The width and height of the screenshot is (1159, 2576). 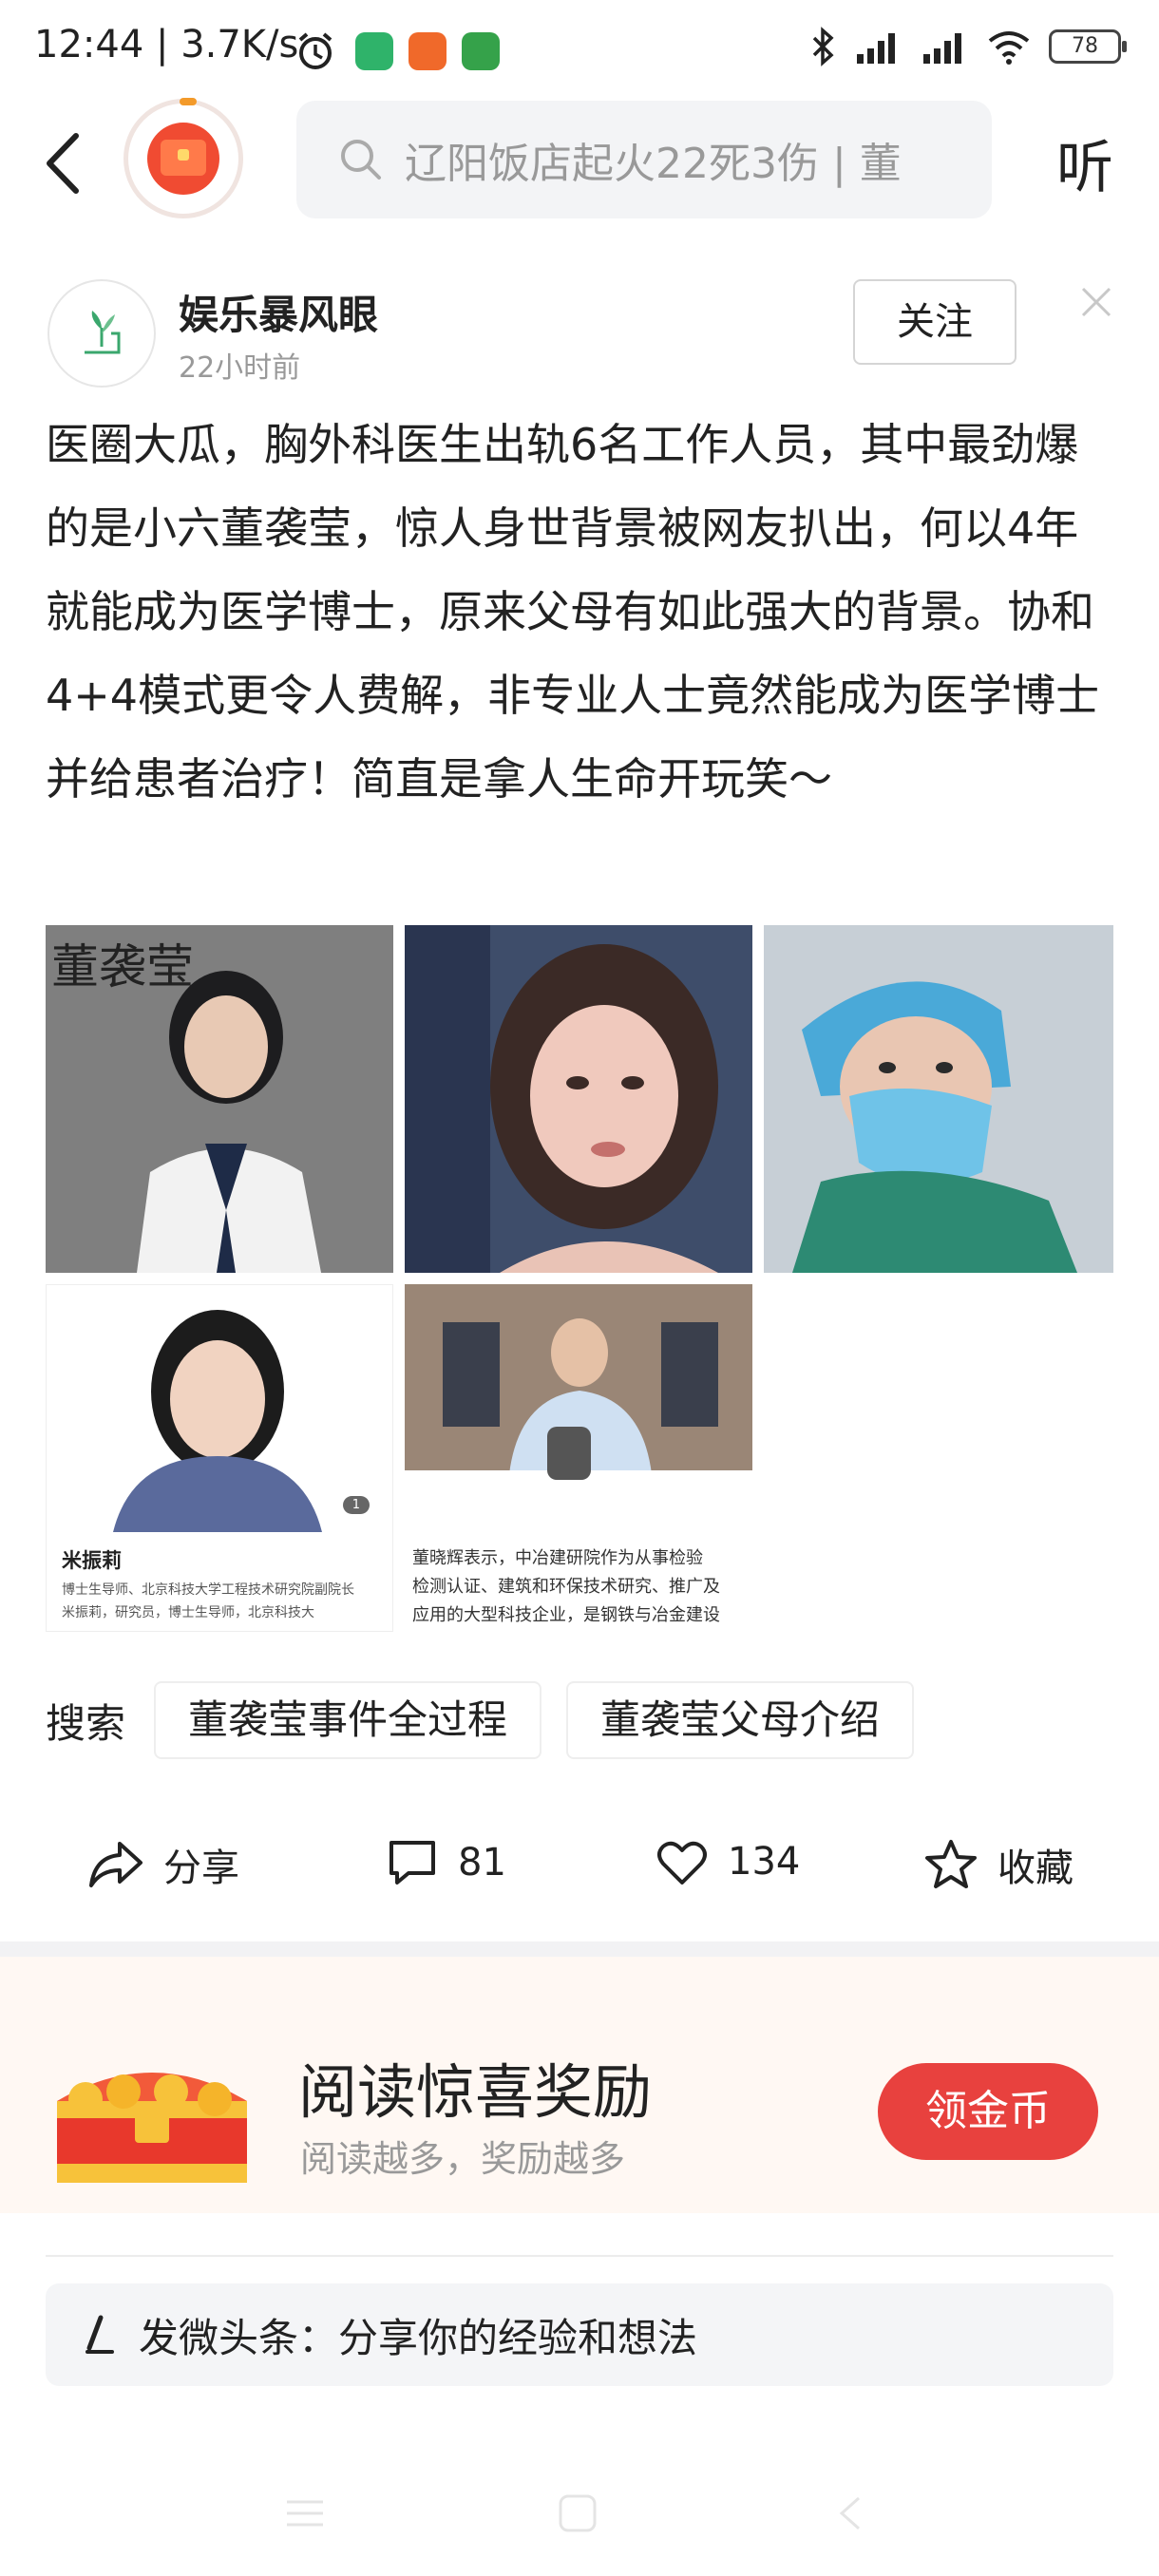 I want to click on alarm-icon, so click(x=315, y=50).